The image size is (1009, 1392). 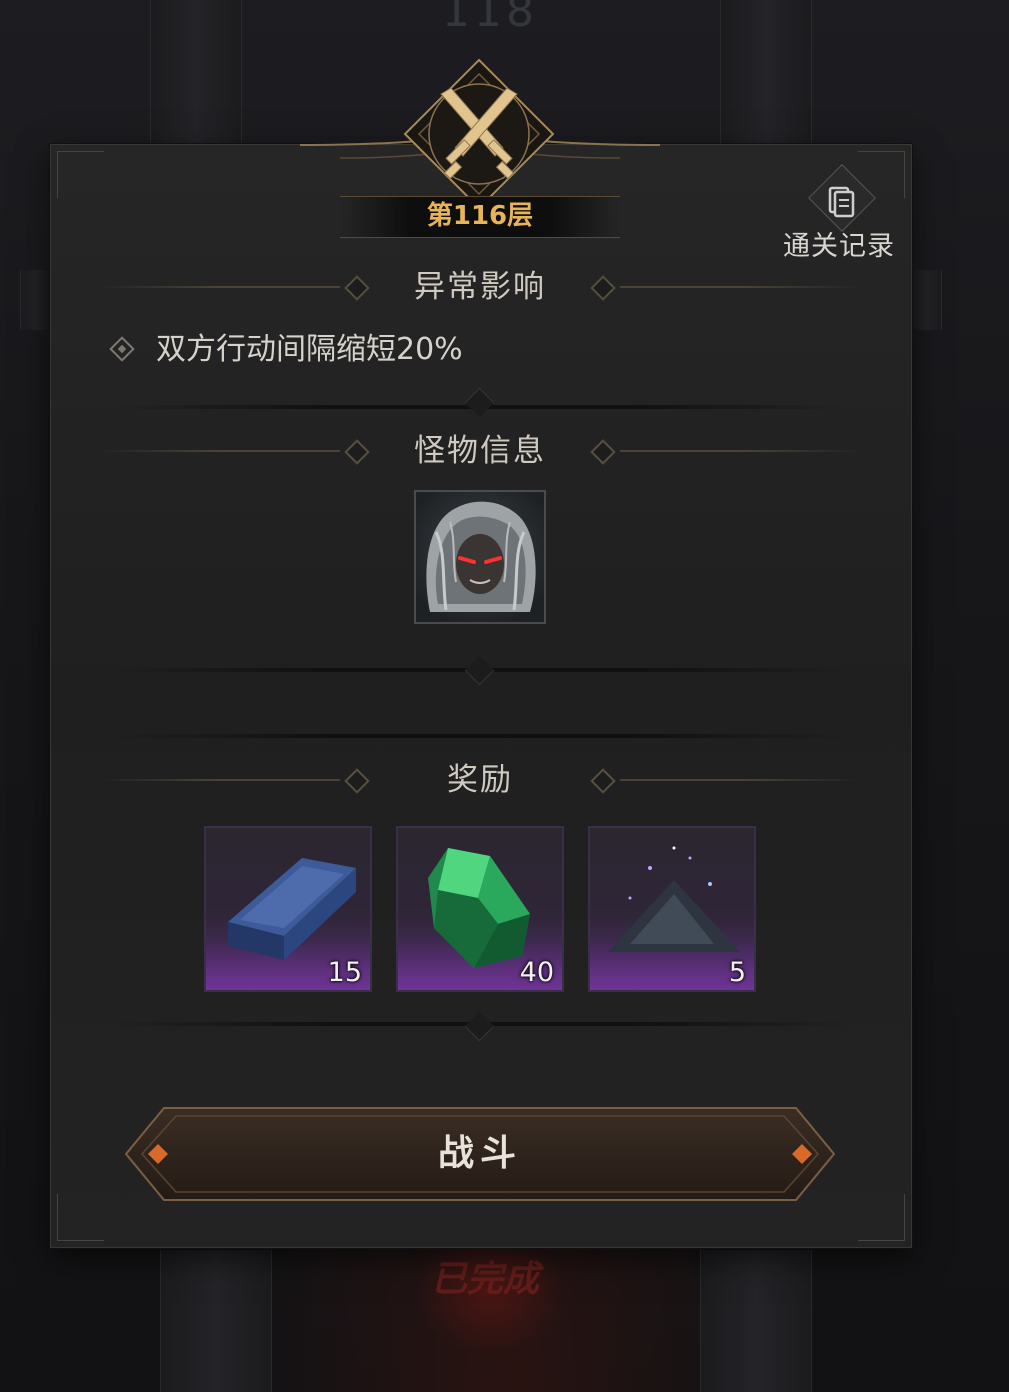 What do you see at coordinates (480, 909) in the screenshot?
I see `reward-item-2: 40` at bounding box center [480, 909].